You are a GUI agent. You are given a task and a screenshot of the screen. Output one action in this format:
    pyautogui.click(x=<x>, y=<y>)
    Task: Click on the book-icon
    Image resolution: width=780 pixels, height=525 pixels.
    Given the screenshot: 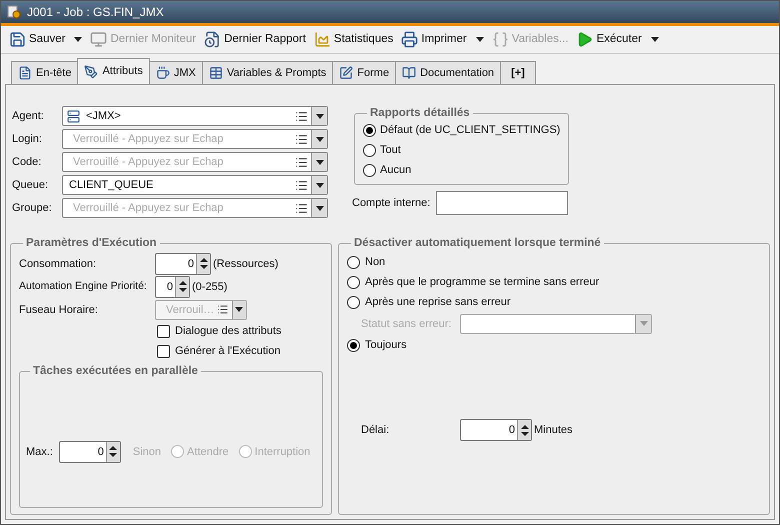 What is the action you would take?
    pyautogui.click(x=409, y=73)
    